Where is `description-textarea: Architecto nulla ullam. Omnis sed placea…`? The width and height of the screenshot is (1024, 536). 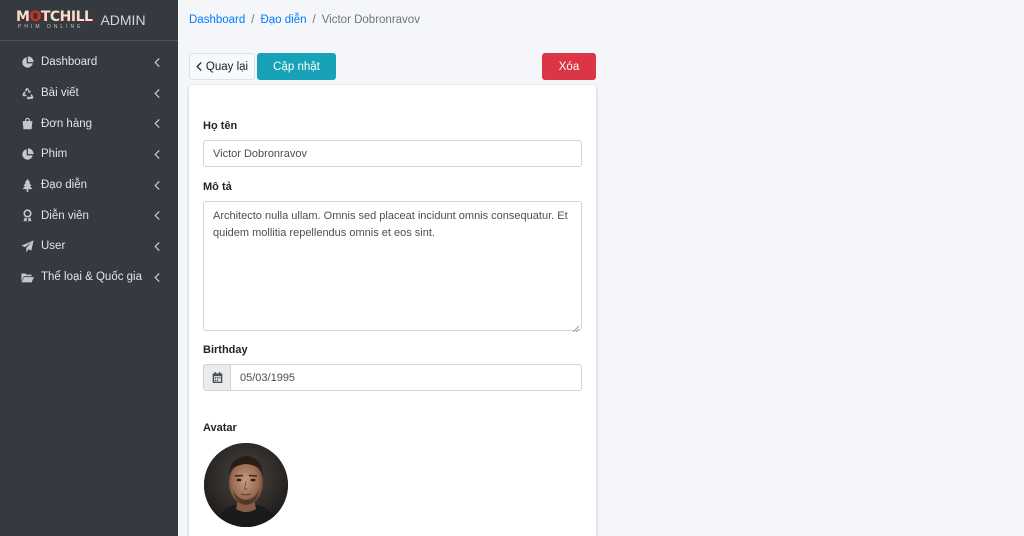
description-textarea: Architecto nulla ullam. Omnis sed placea… is located at coordinates (392, 267).